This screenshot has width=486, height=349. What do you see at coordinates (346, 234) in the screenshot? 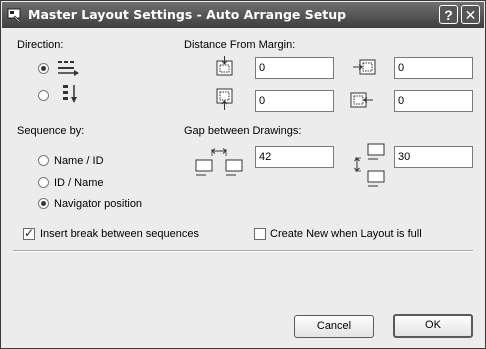
I see `create-new-label: Create New when Layout is full` at bounding box center [346, 234].